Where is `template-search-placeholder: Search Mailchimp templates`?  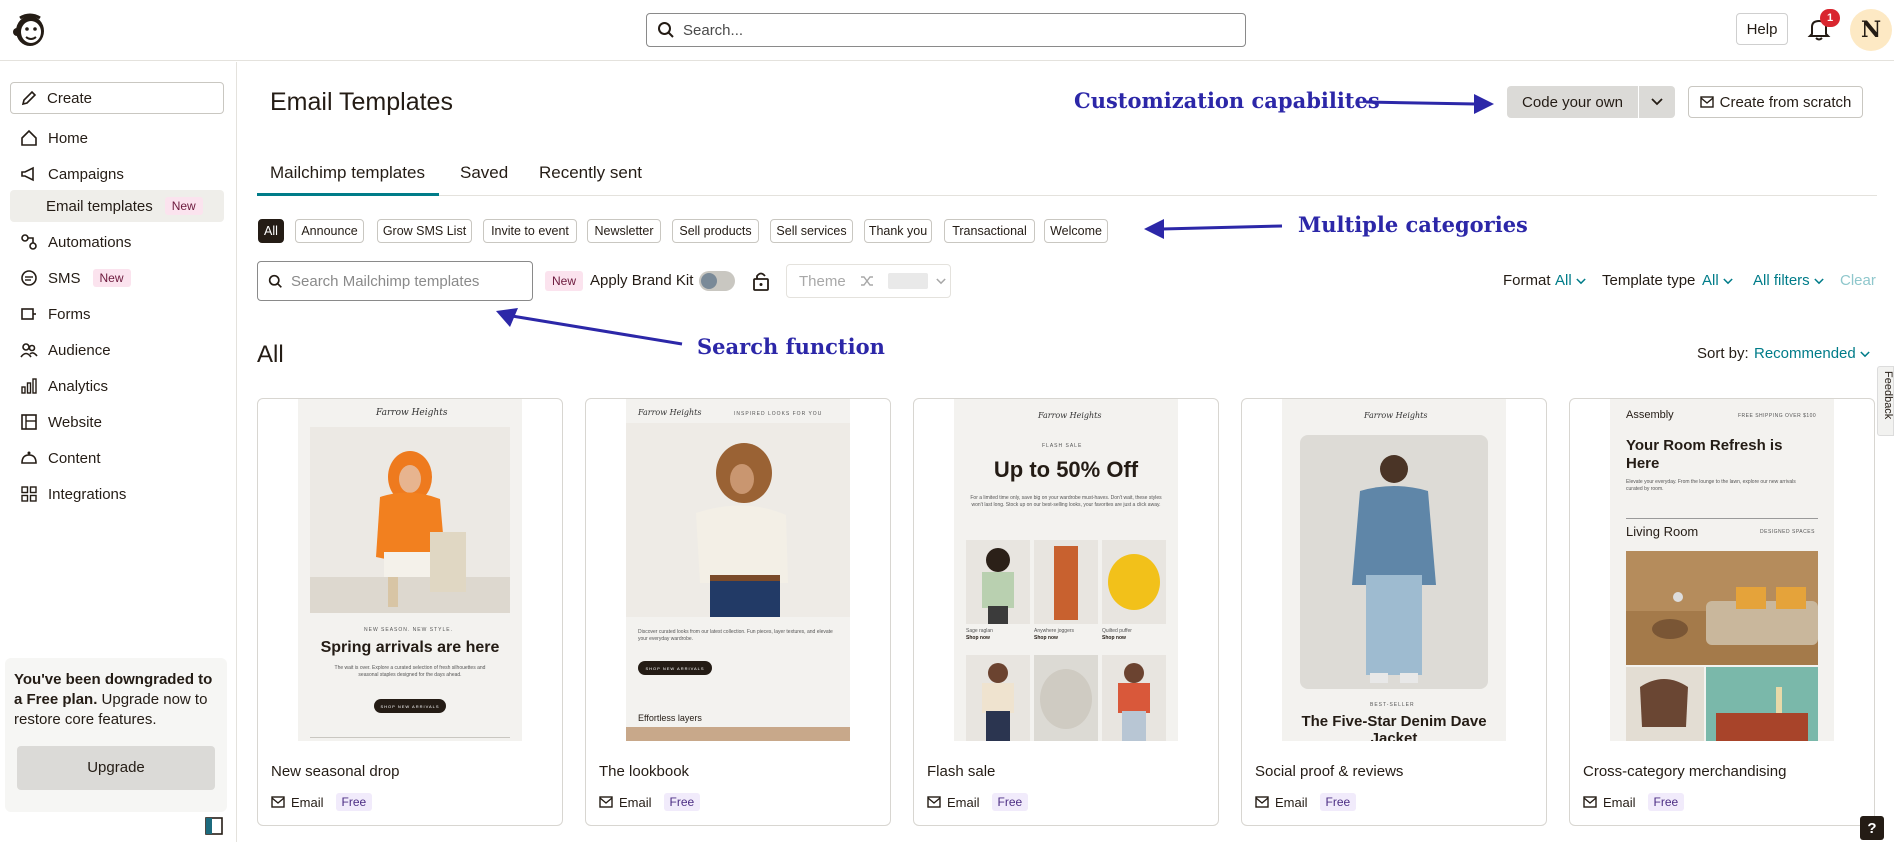
template-search-placeholder: Search Mailchimp templates is located at coordinates (385, 281).